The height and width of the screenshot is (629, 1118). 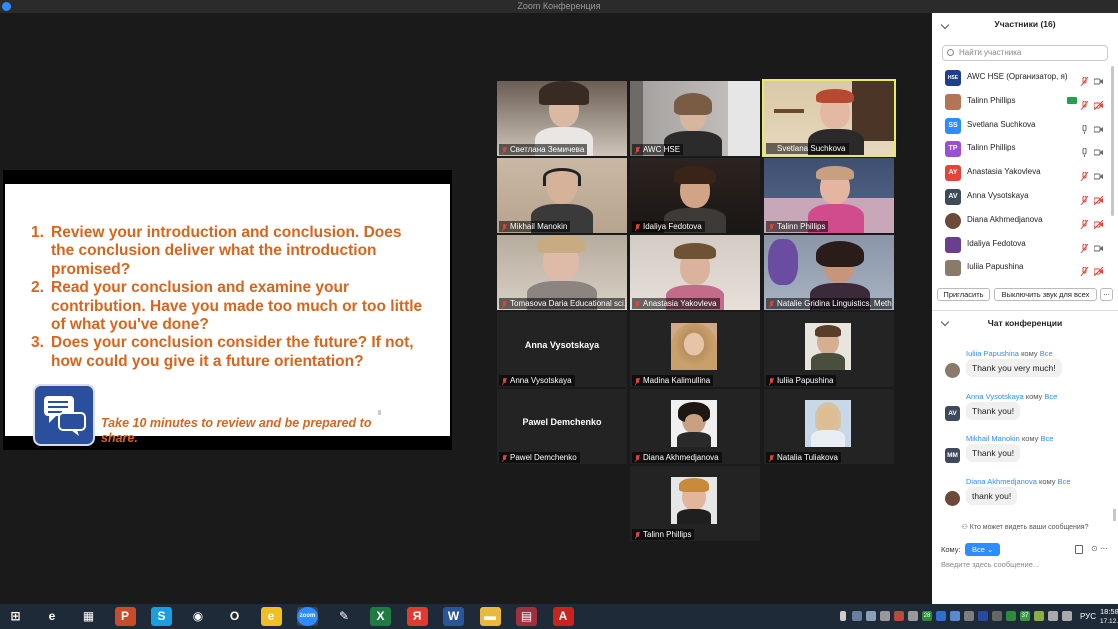 What do you see at coordinates (1045, 294) in the screenshot?
I see `mute-all-button: Выключить звук для всех` at bounding box center [1045, 294].